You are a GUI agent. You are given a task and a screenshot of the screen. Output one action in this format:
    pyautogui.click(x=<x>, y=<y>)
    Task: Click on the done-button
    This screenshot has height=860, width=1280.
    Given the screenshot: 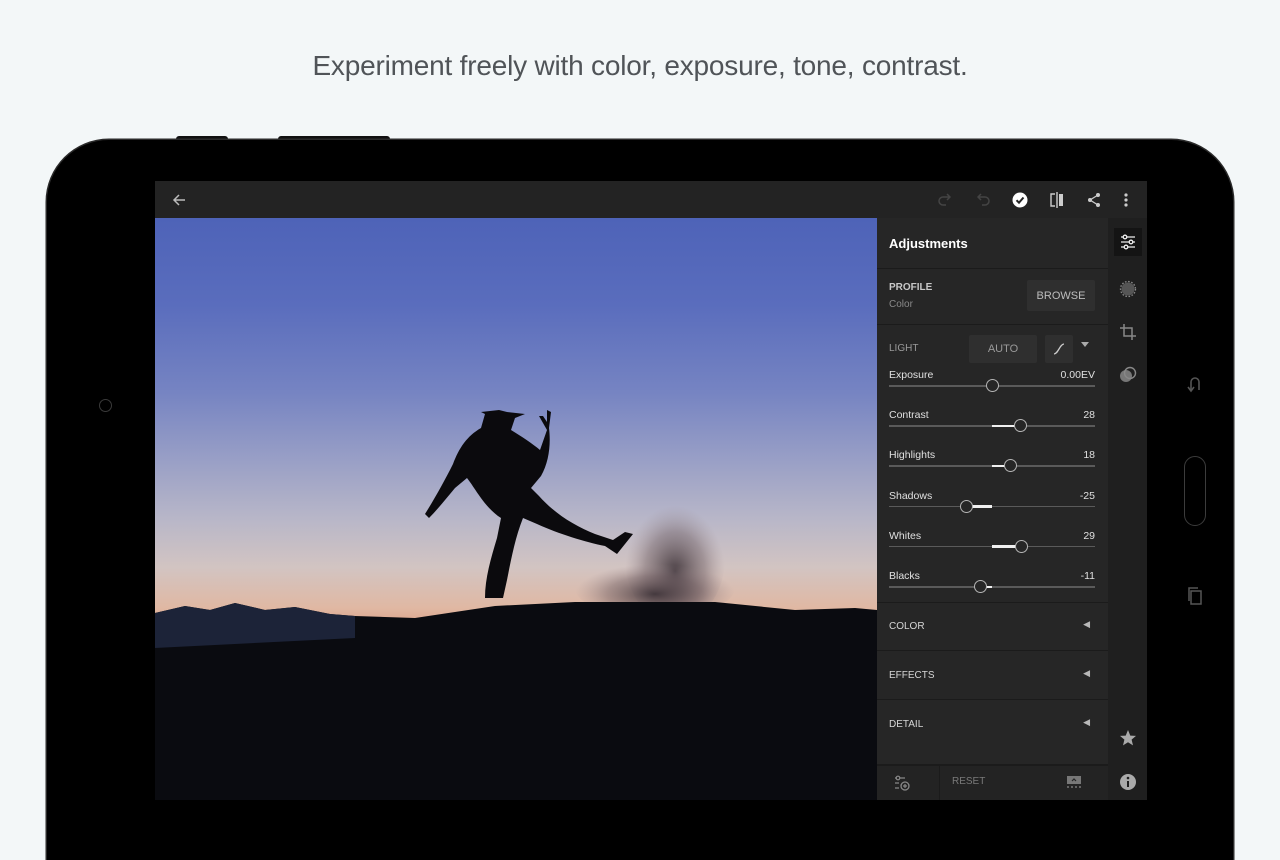 What is the action you would take?
    pyautogui.click(x=1020, y=200)
    